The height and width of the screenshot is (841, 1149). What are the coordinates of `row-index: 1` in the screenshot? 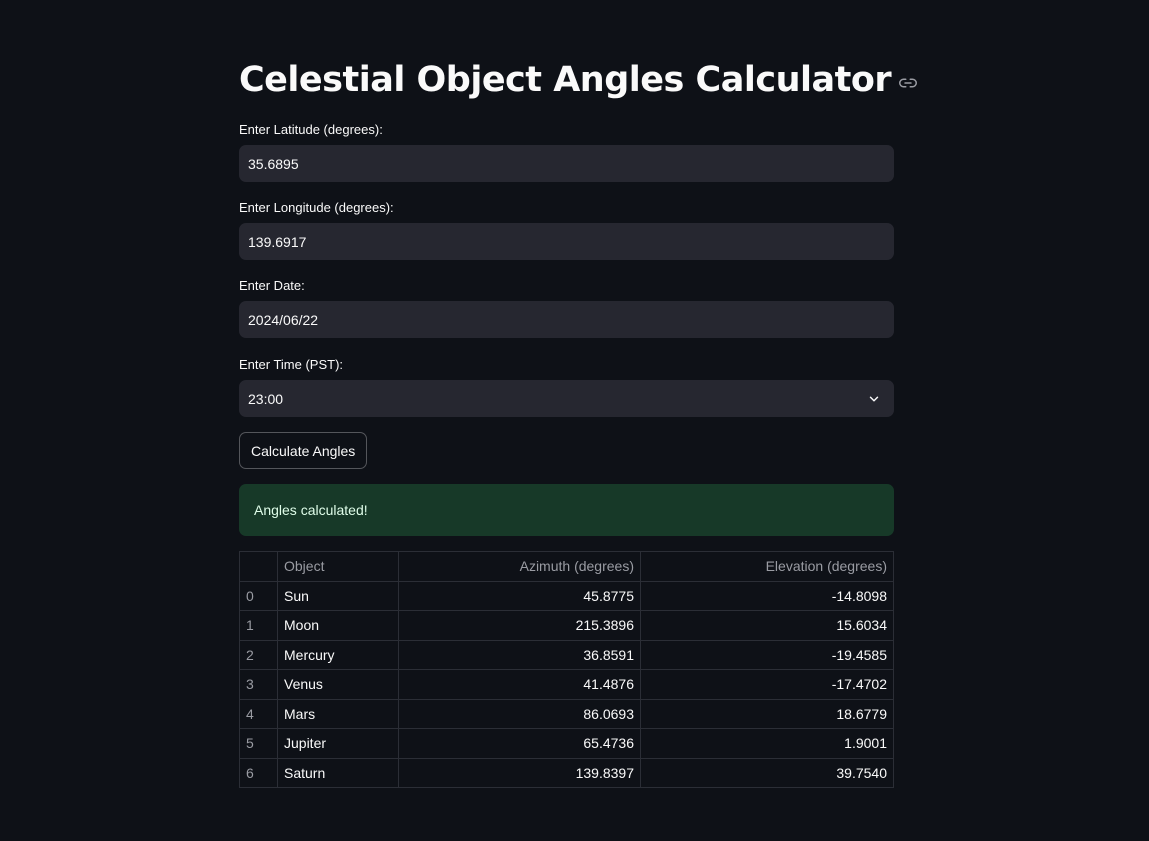 It's located at (258, 625).